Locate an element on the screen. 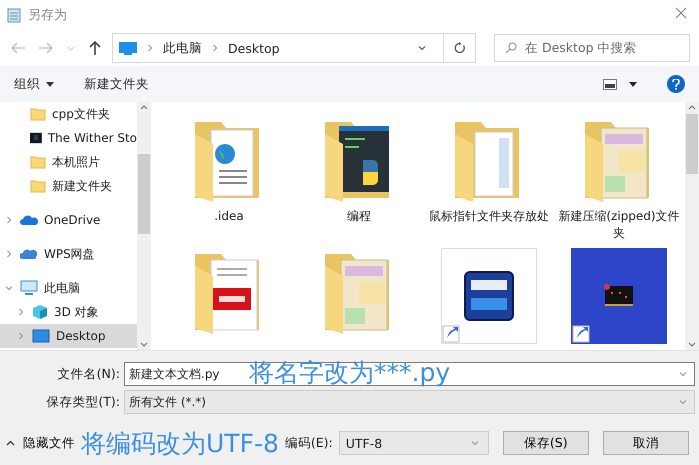 The width and height of the screenshot is (699, 465). quick-access-item: The Wither Sto is located at coordinates (68, 138).